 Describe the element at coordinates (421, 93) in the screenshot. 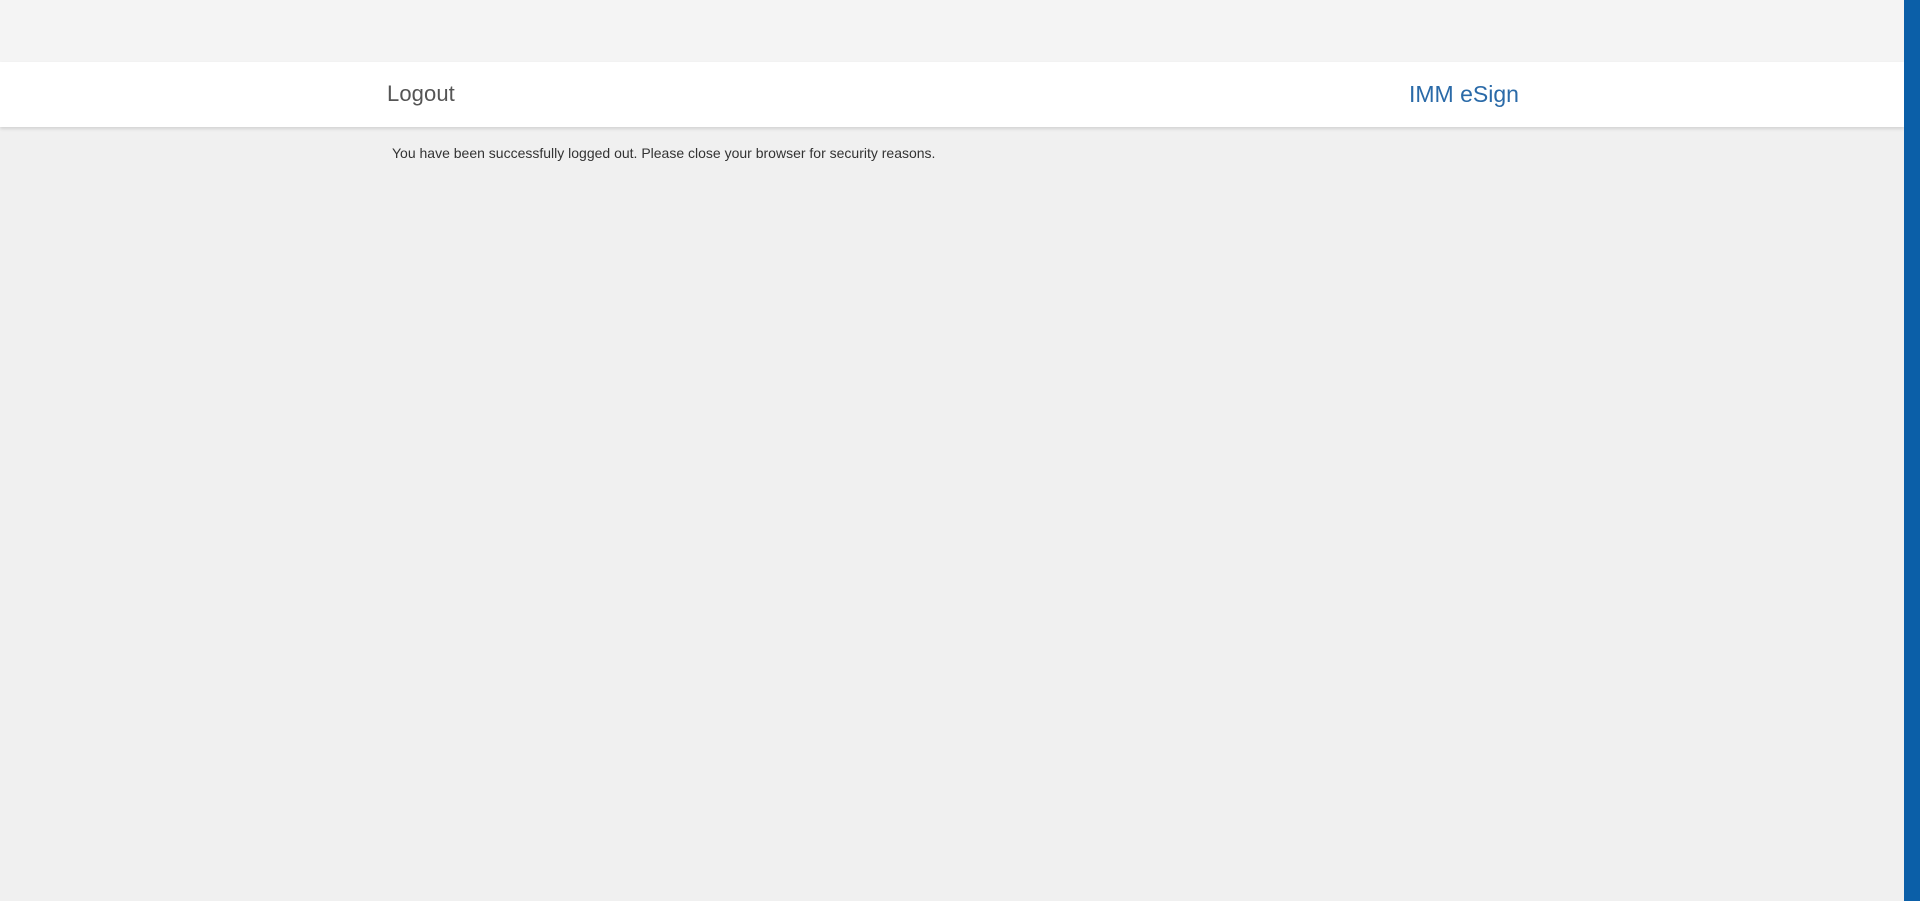

I see `page-title: Logout` at that location.